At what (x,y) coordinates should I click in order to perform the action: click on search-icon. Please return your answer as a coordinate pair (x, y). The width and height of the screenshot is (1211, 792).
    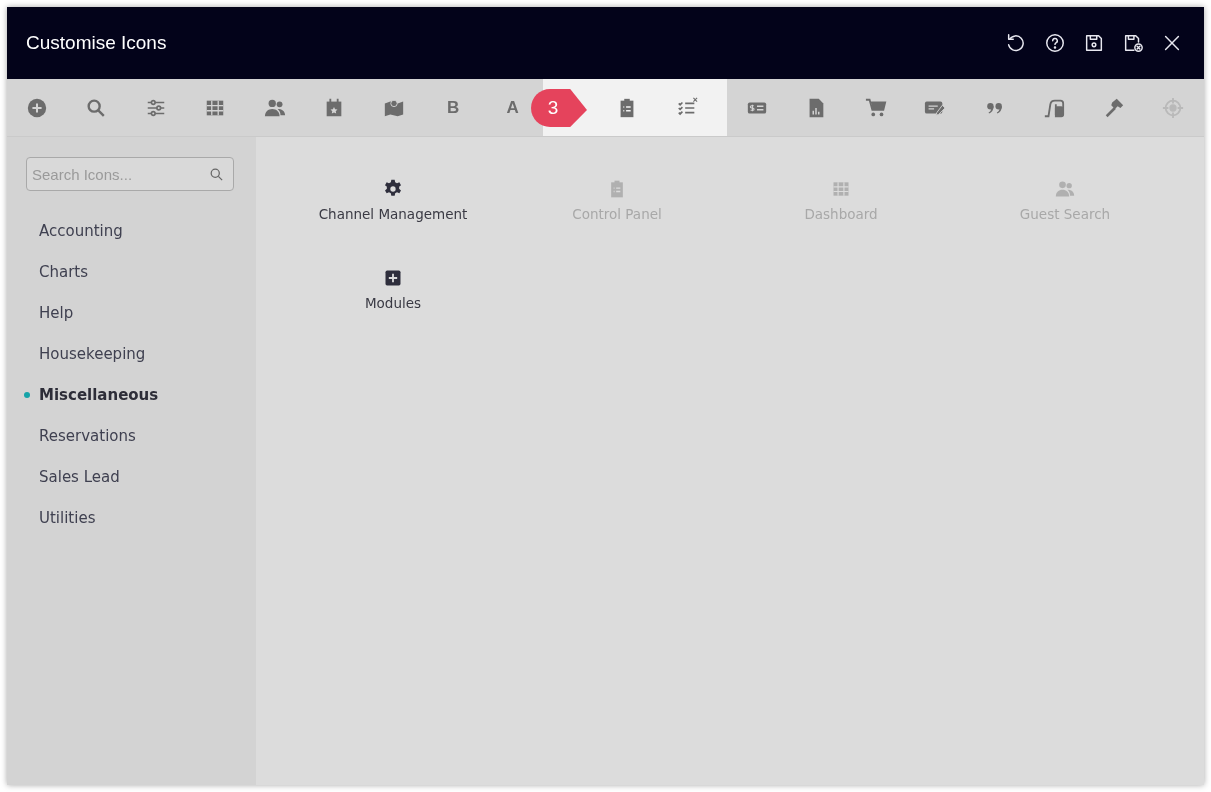
    Looking at the image, I should click on (216, 174).